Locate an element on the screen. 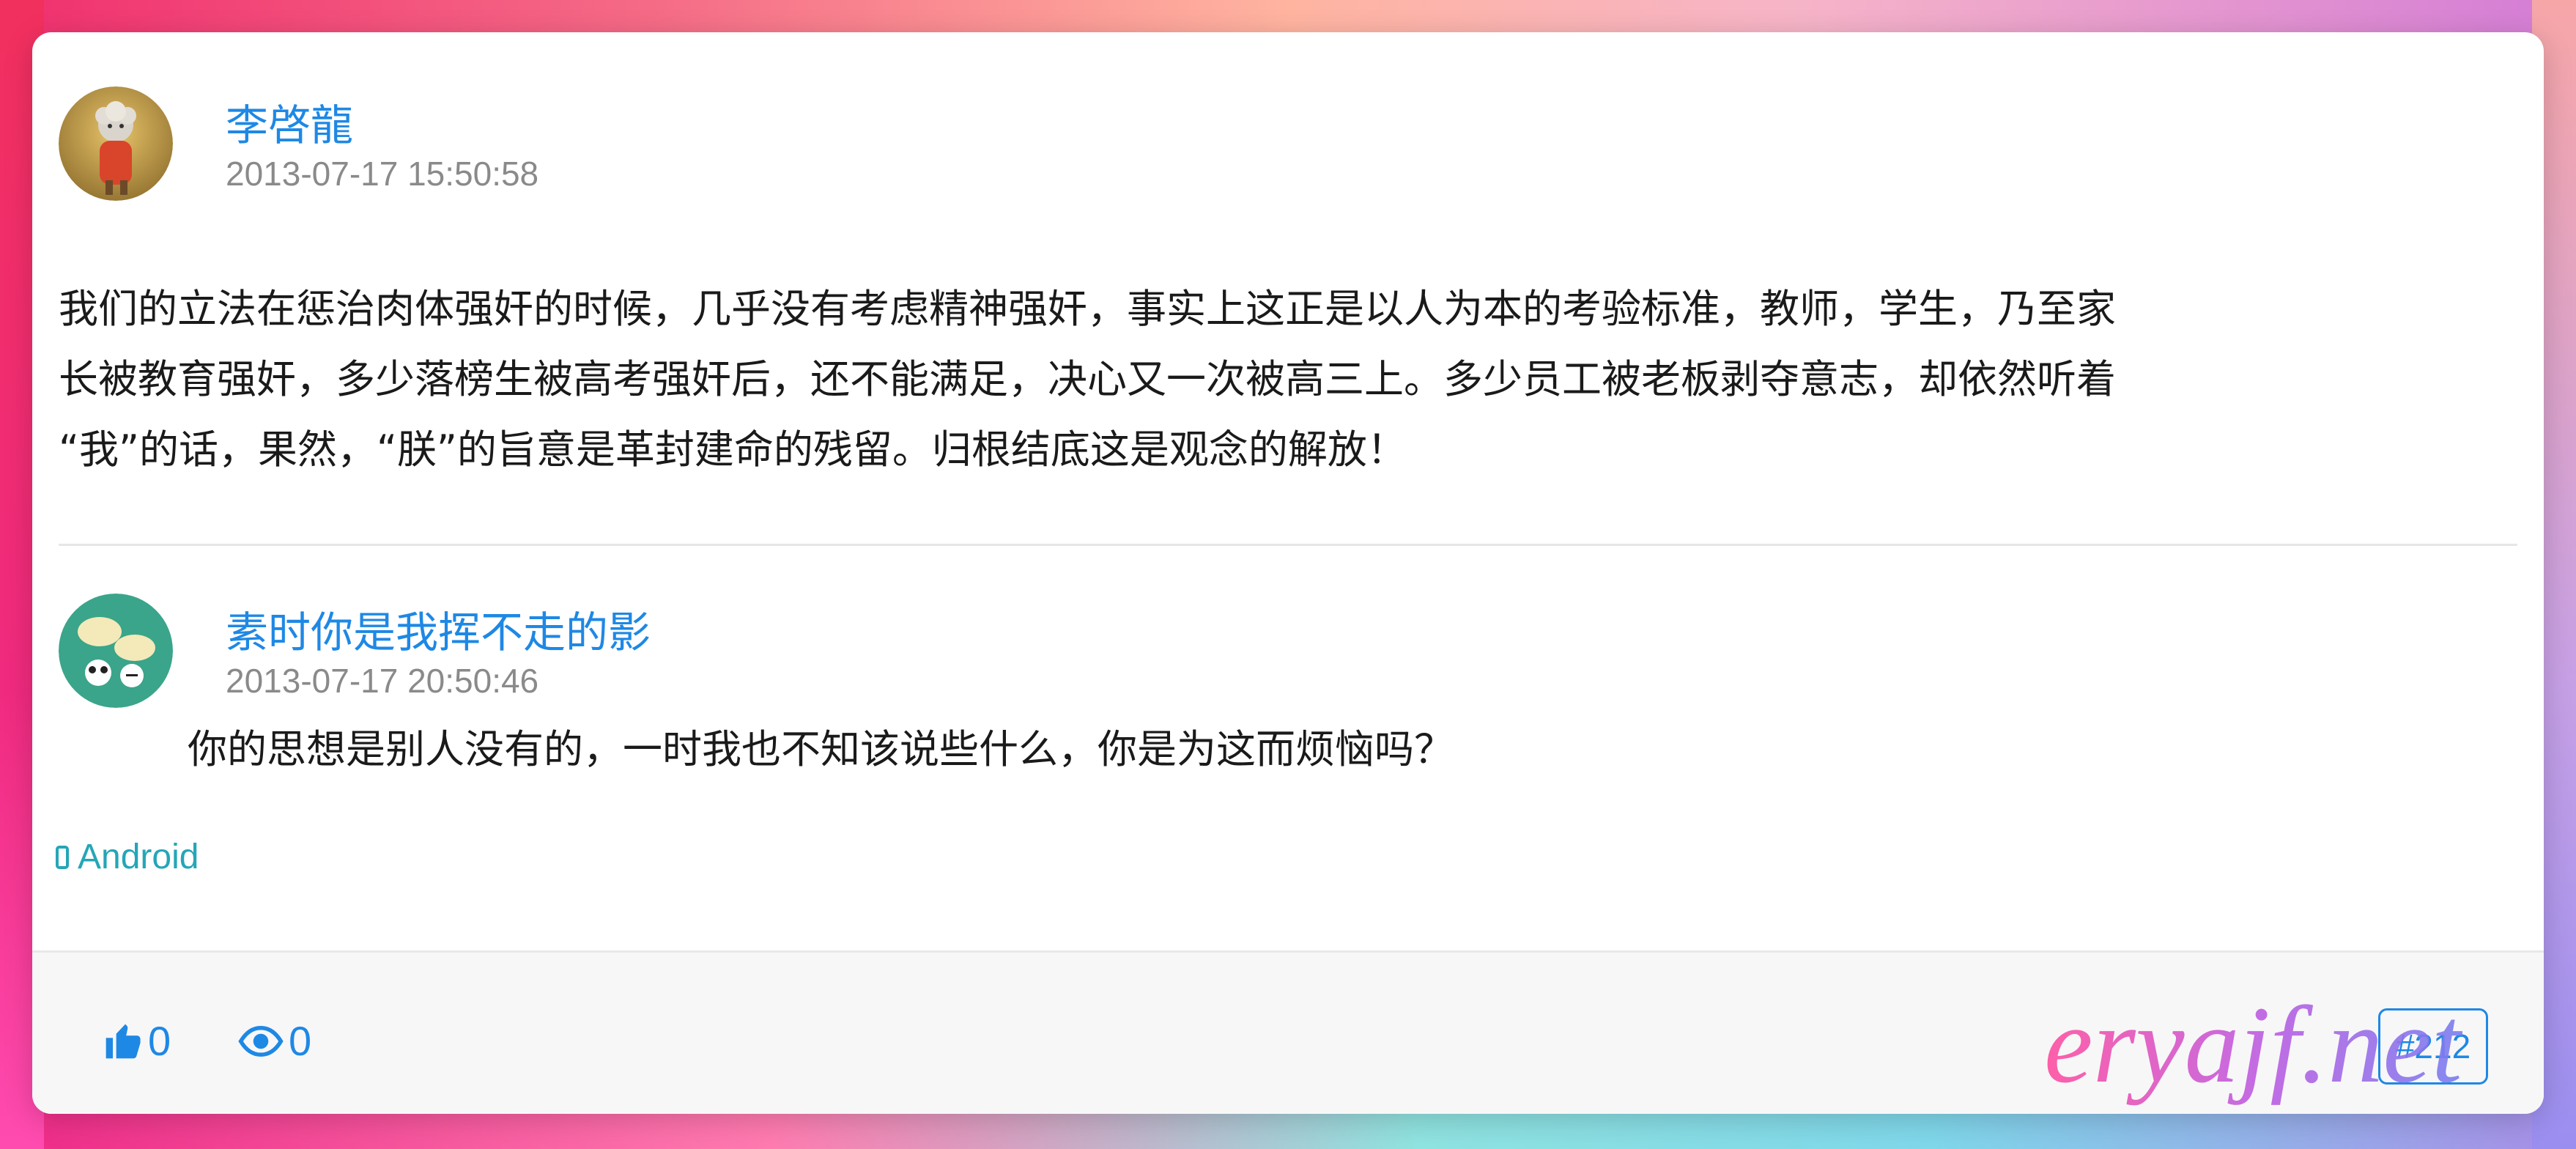  post-header: 李啓龍 2013-07-17 15:50:58 is located at coordinates (498, 145).